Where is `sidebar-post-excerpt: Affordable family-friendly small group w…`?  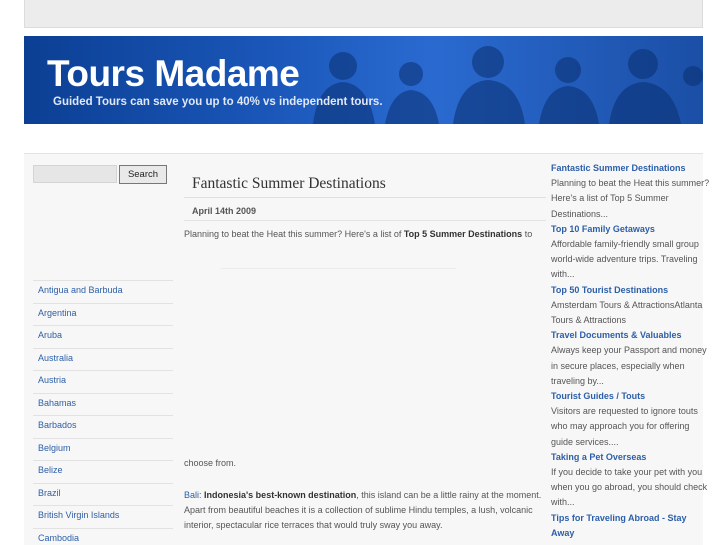 sidebar-post-excerpt: Affordable family-friendly small group w… is located at coordinates (625, 259).